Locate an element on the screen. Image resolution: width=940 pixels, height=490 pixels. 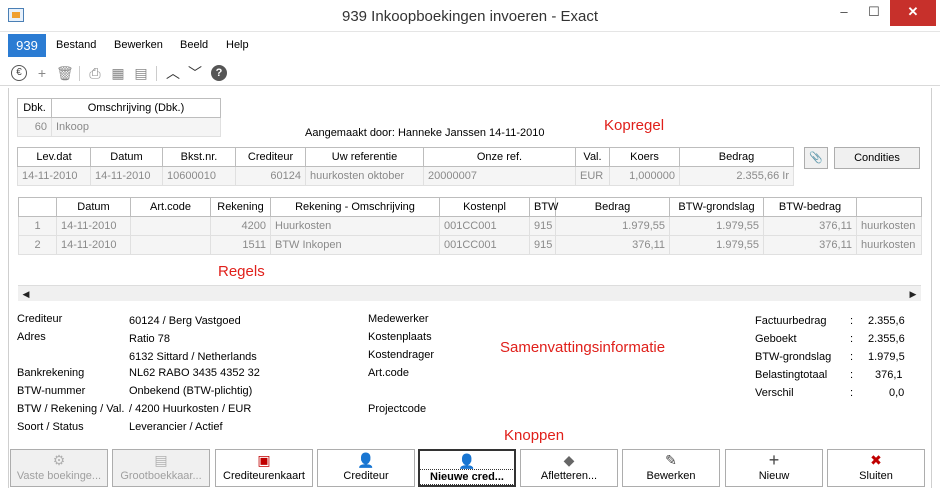
pencil-icon: ✎ is located at coordinates (671, 460).